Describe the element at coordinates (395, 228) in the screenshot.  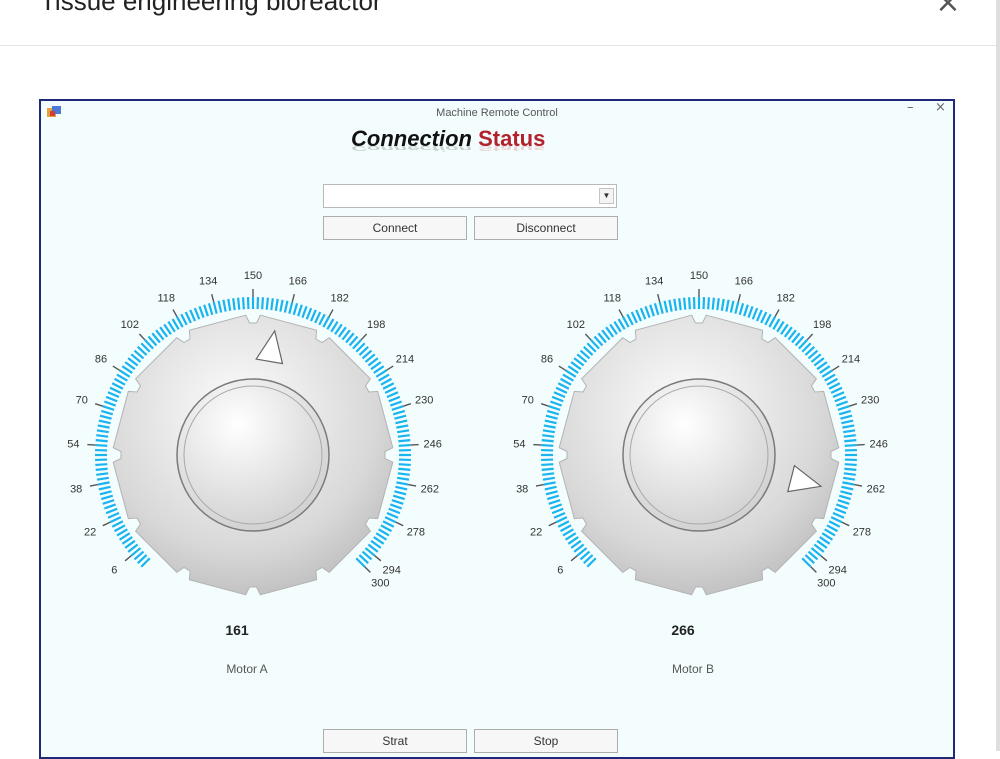
I see `connect-button: Connect` at that location.